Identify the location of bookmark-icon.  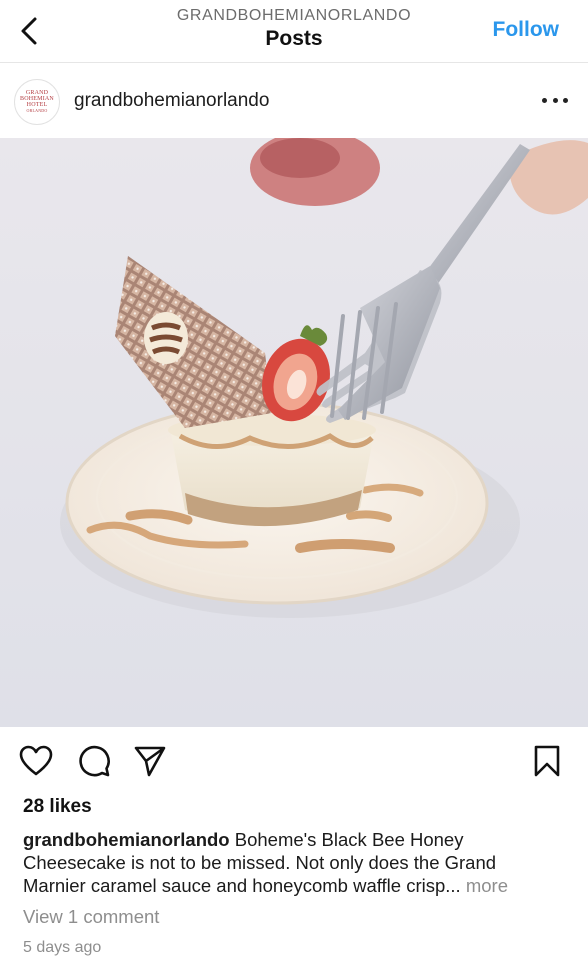
(547, 761).